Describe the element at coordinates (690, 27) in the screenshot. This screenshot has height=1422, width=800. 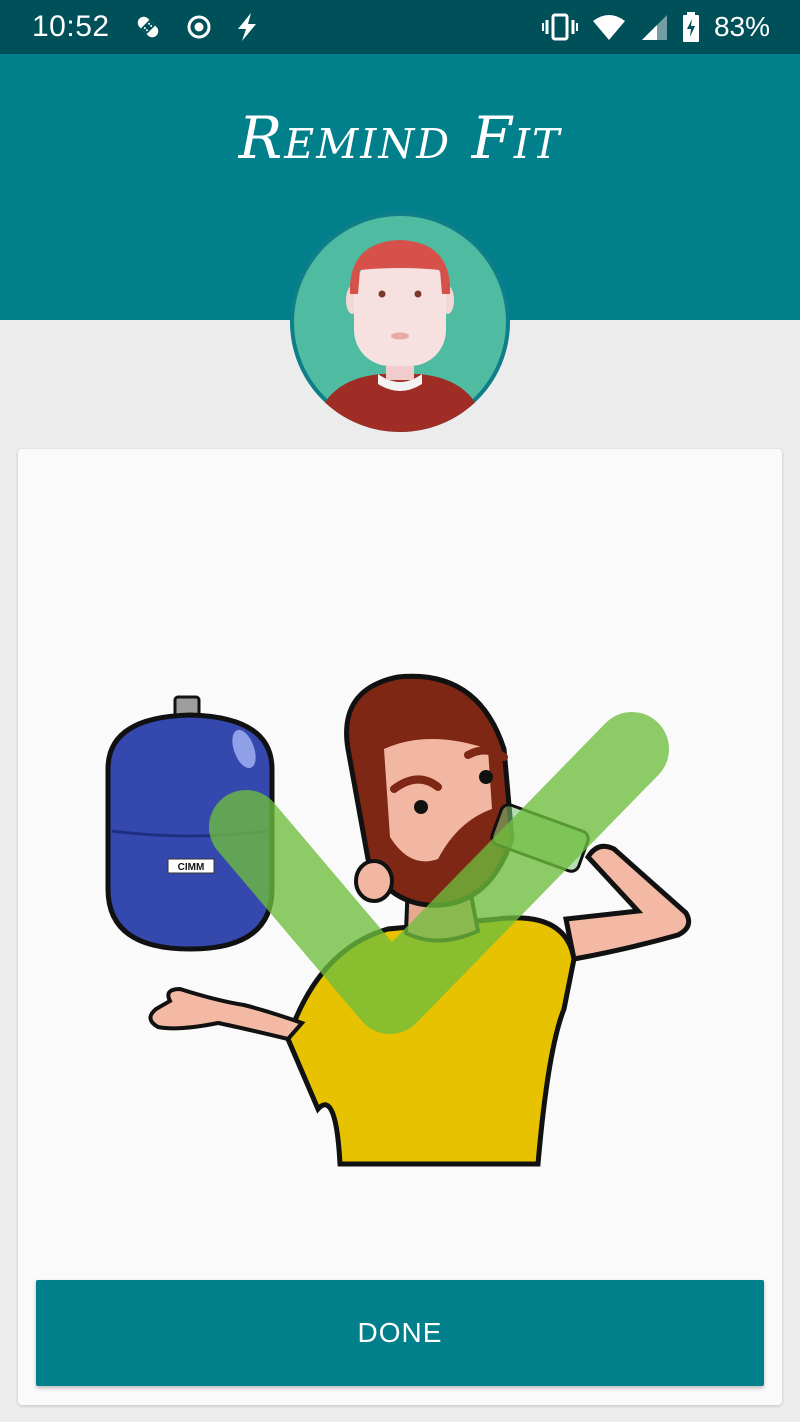
I see `battery-charging-icon` at that location.